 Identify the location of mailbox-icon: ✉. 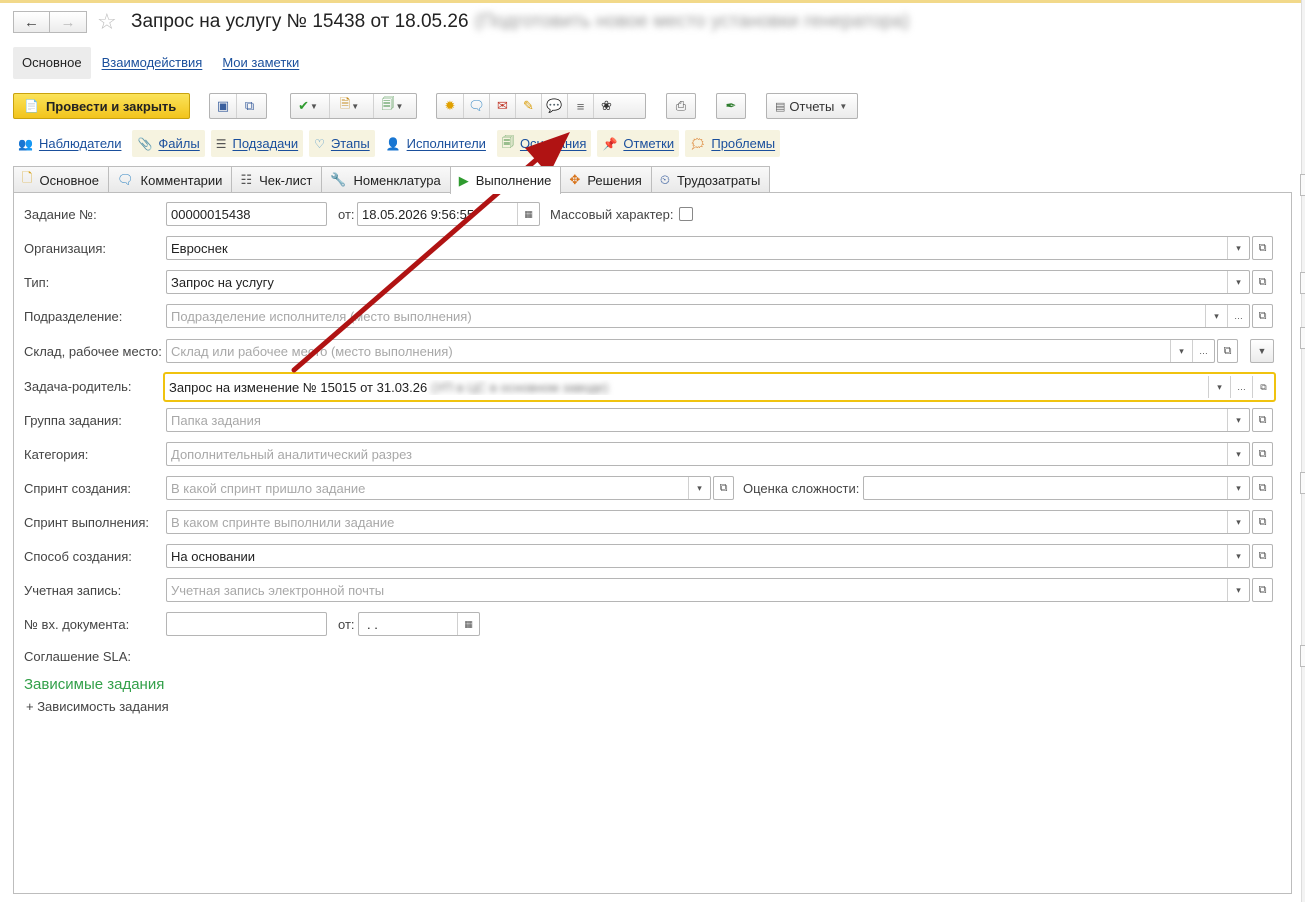
(502, 105).